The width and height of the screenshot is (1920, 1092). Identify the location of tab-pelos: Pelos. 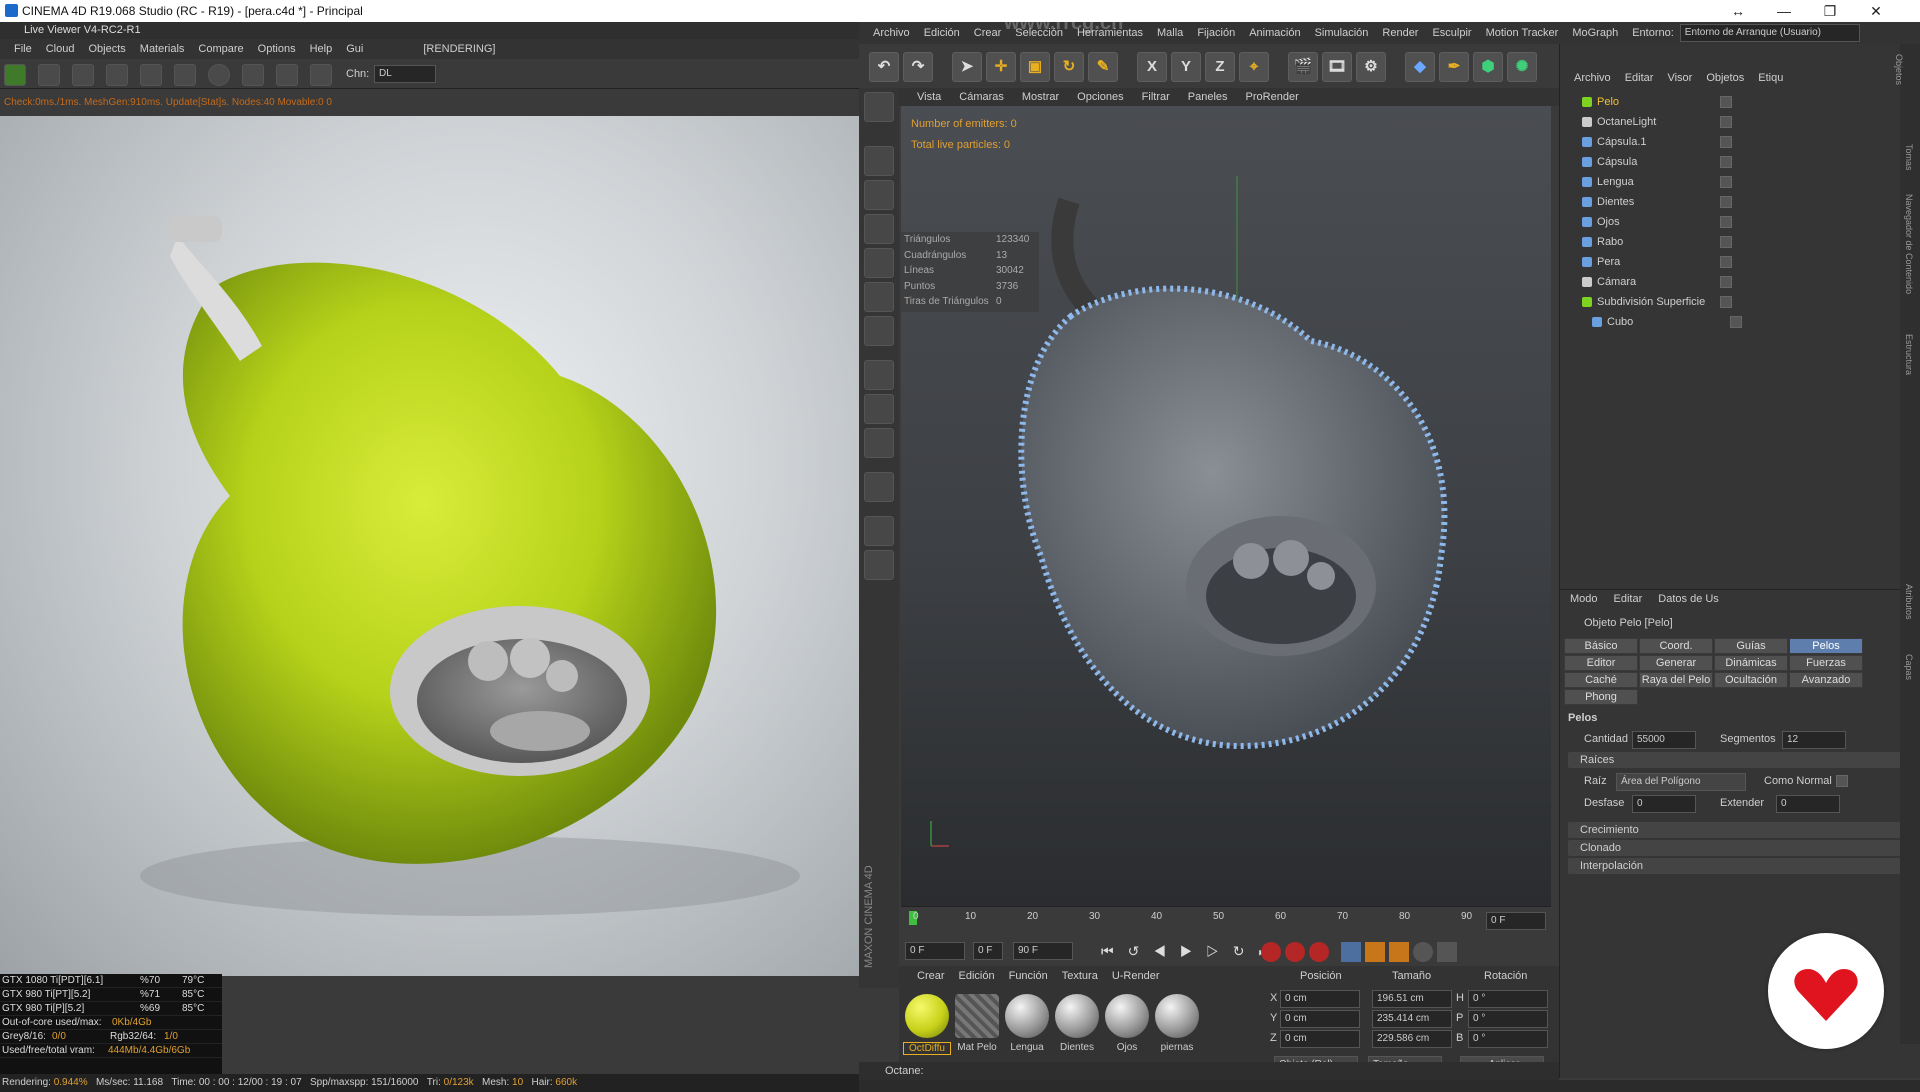
(1826, 646).